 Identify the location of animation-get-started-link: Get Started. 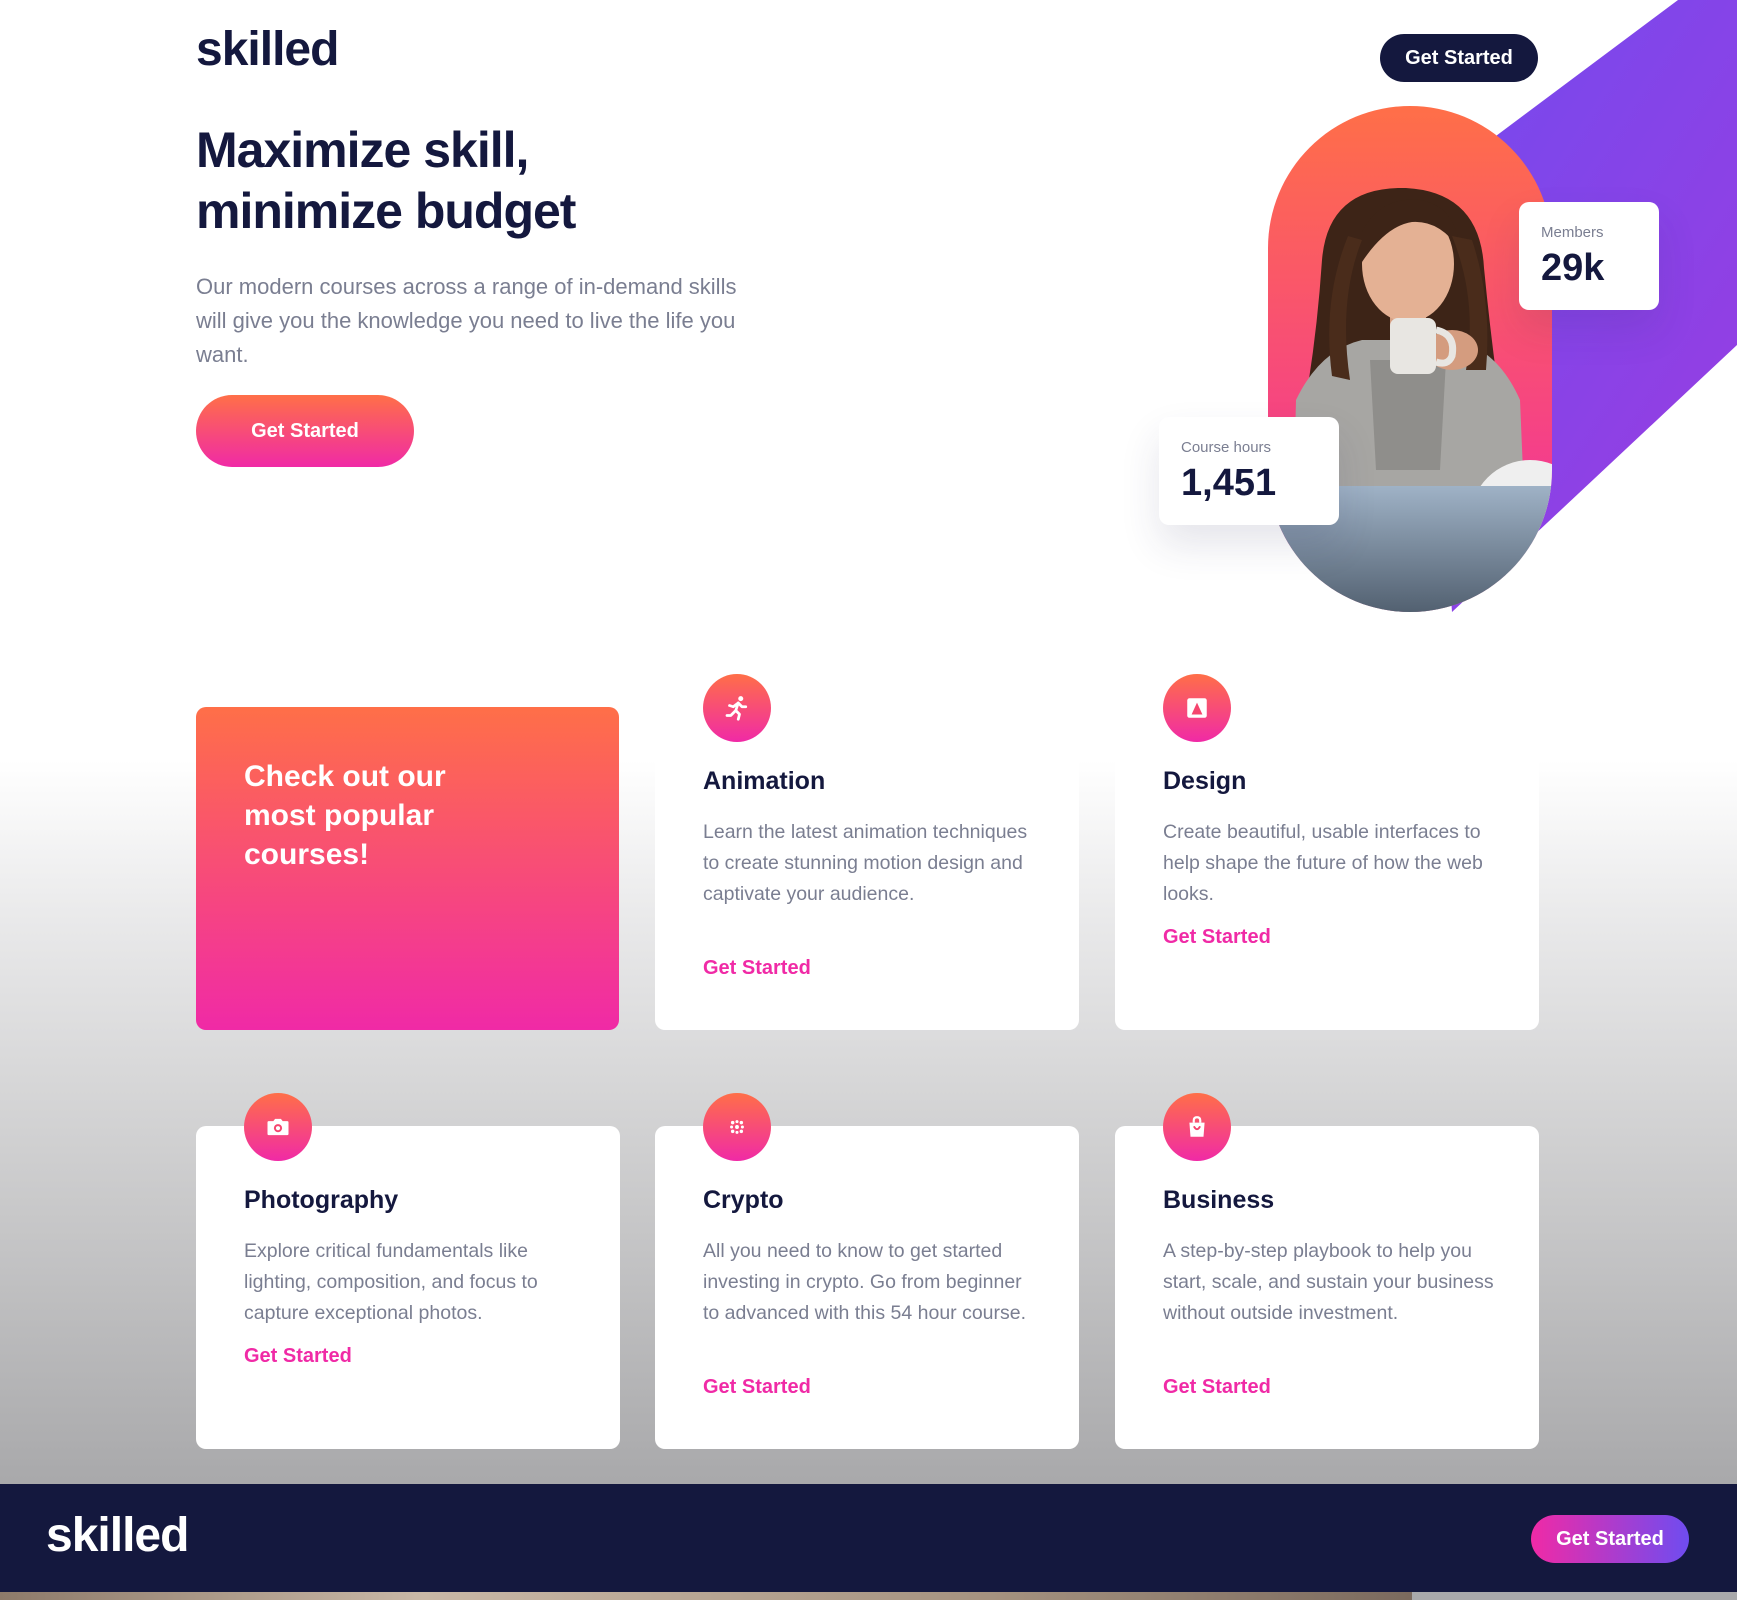
(757, 968).